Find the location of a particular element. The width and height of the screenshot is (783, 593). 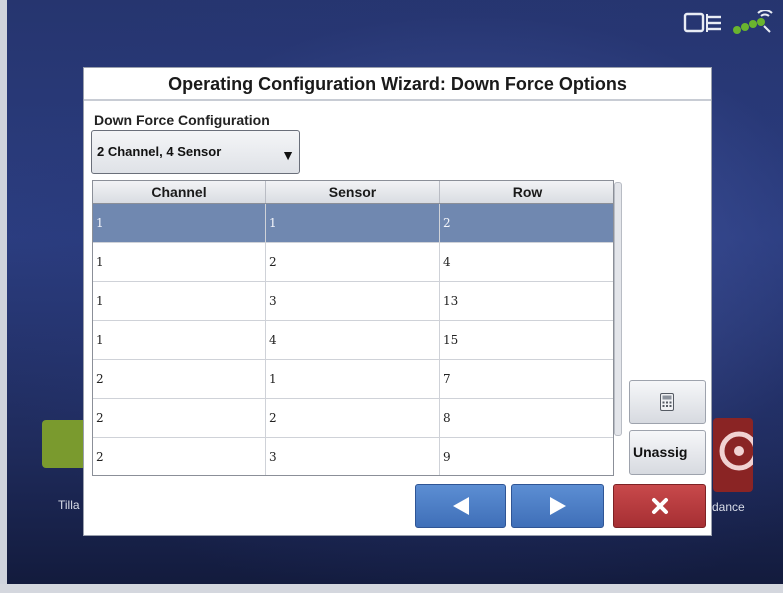

status-bar is located at coordinates (729, 23).